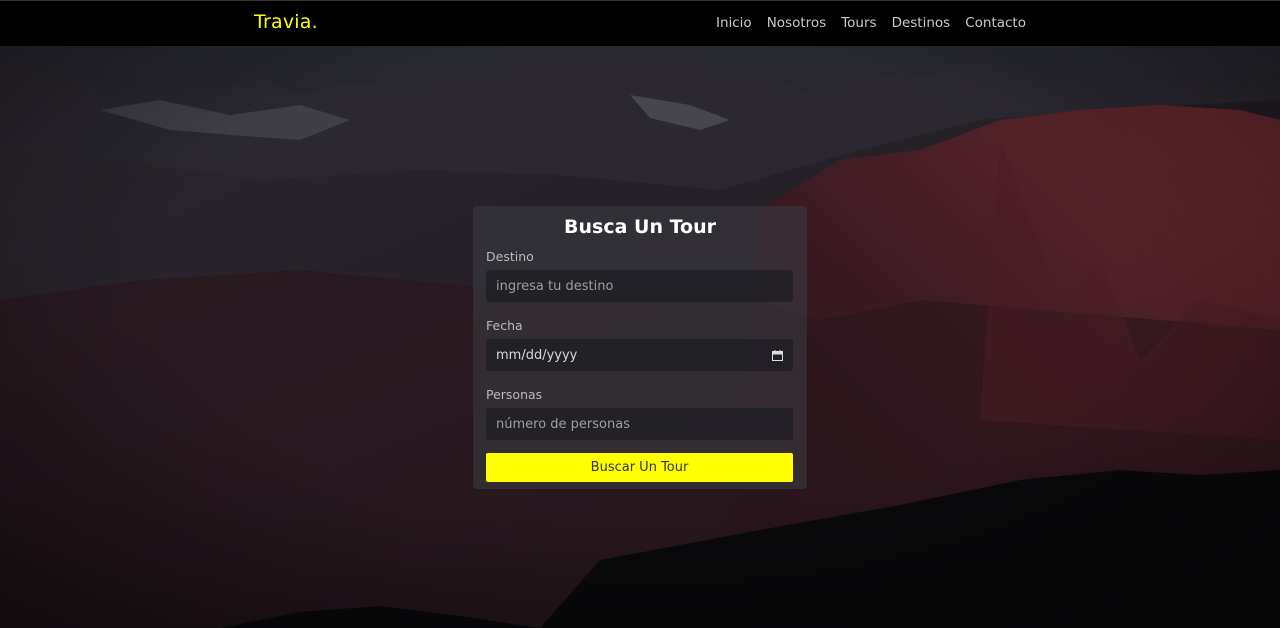 This screenshot has height=628, width=1280. I want to click on nav-link-contacto: Contacto, so click(995, 23).